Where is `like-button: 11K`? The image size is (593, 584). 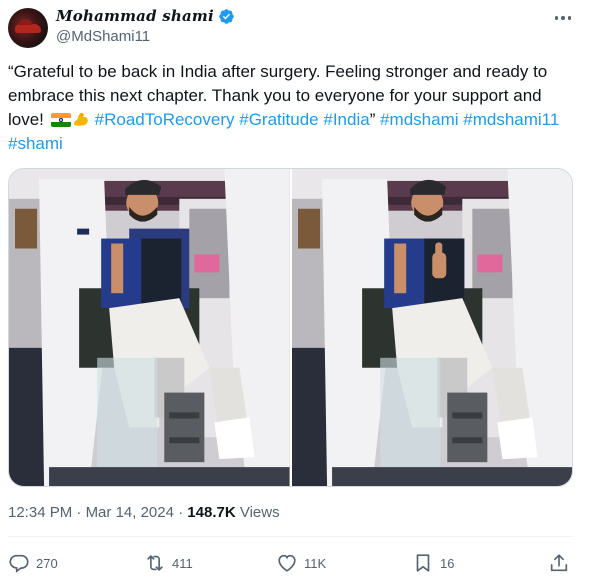
like-button: 11K is located at coordinates (301, 563).